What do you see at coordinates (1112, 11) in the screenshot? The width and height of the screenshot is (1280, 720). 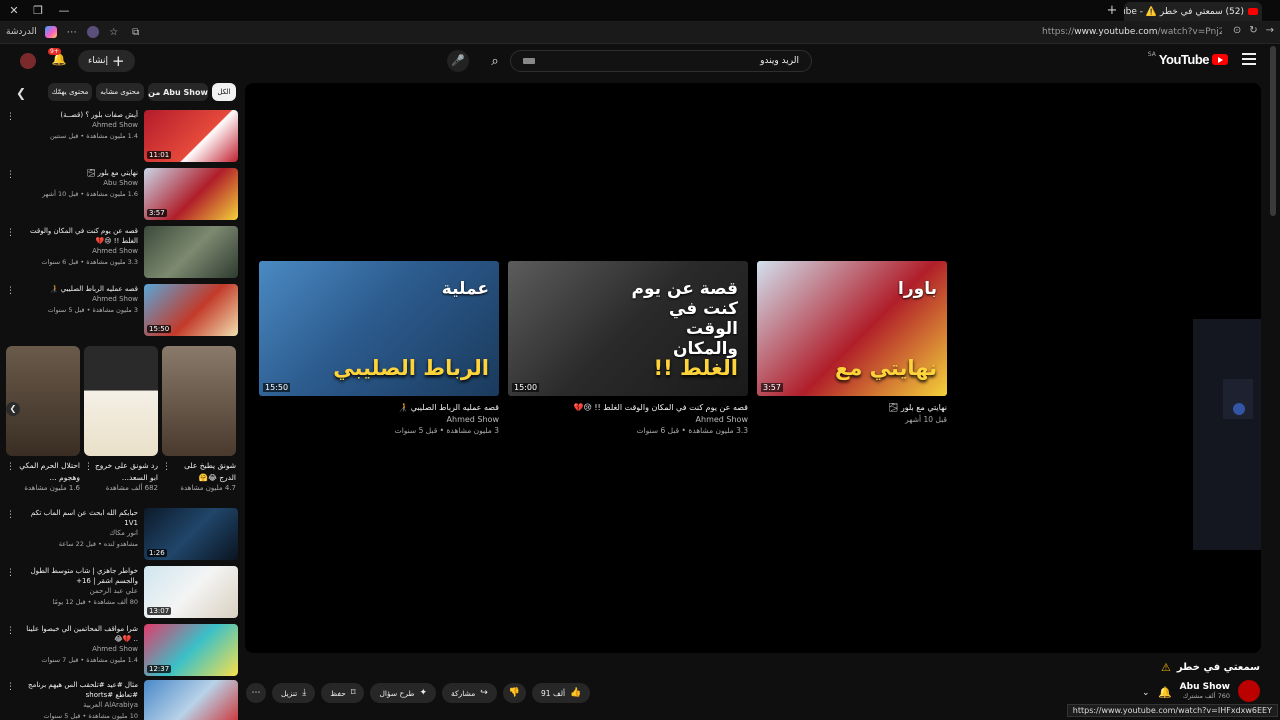 I see `new-tab-button: +` at bounding box center [1112, 11].